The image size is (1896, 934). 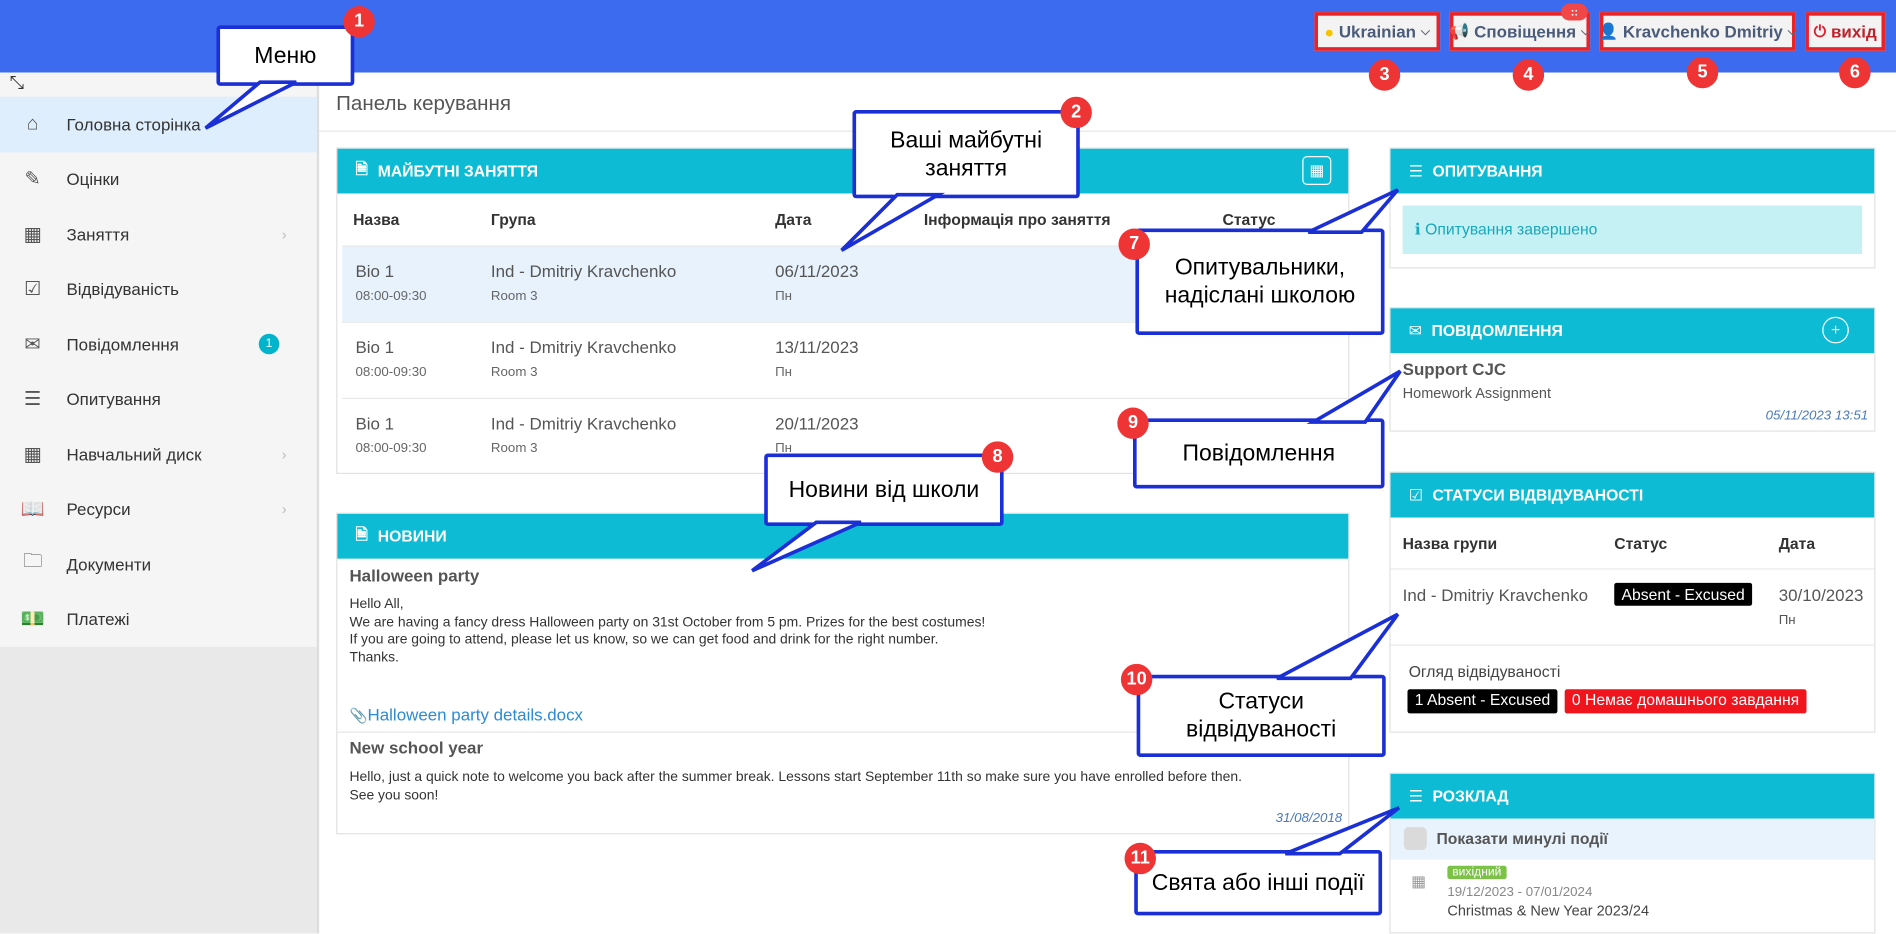 What do you see at coordinates (1525, 31) in the screenshot?
I see `notifications-label: Сповіщення` at bounding box center [1525, 31].